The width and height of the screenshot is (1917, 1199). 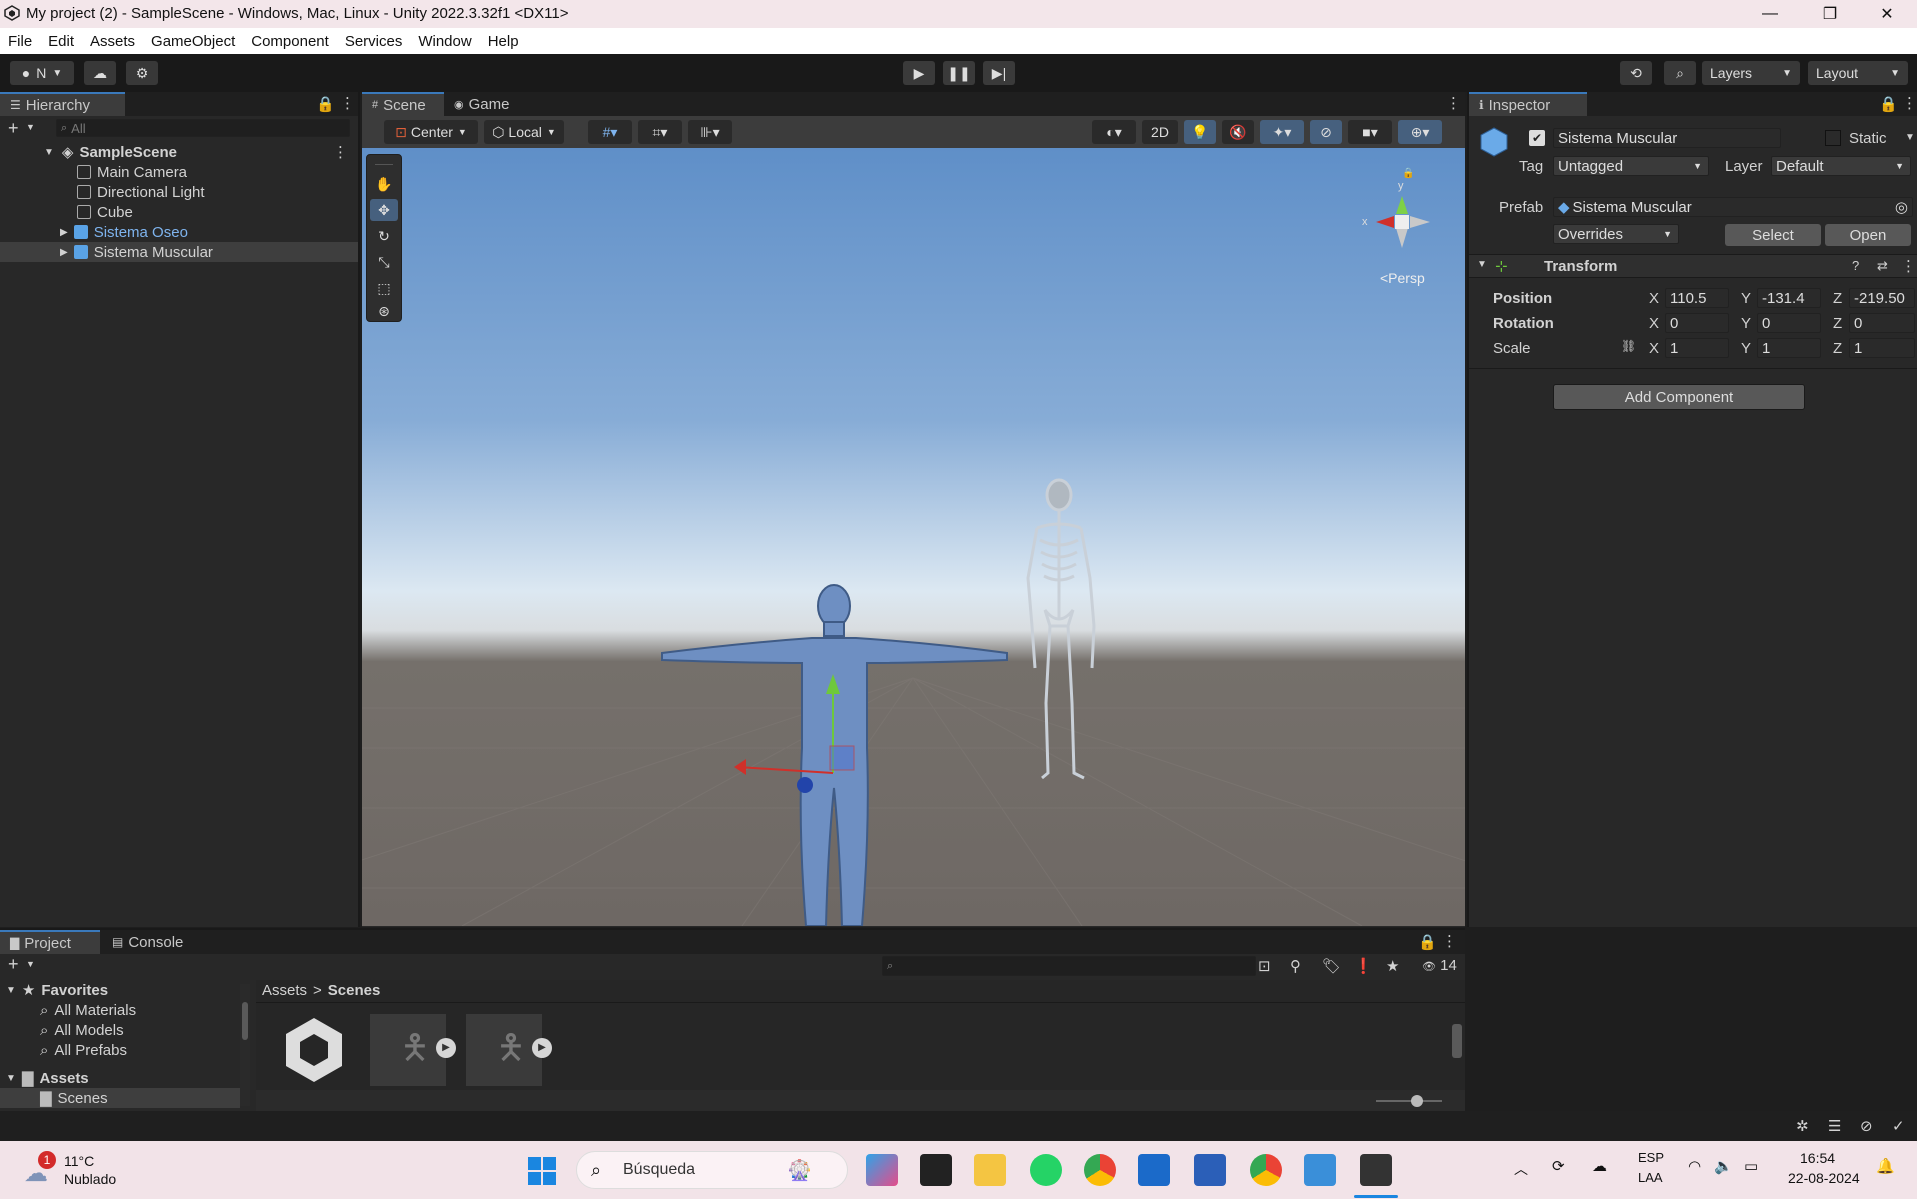 I want to click on battery-icon: ▭, so click(x=1751, y=1166).